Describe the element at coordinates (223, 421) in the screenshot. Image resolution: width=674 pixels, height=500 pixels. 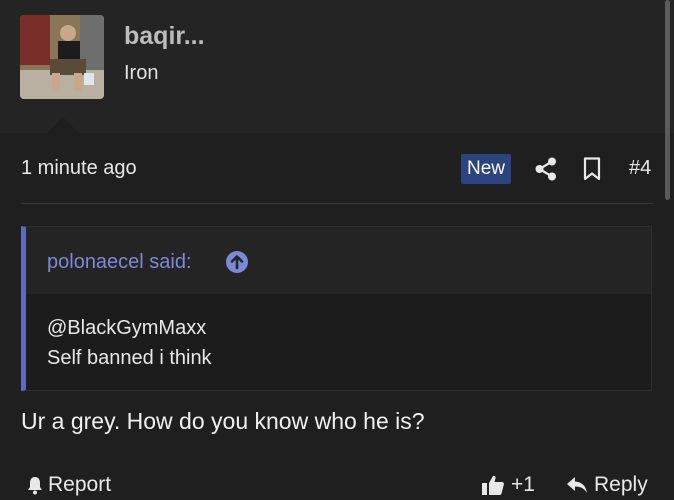
I see `post-body: Ur a grey. How do you know who he is?` at that location.